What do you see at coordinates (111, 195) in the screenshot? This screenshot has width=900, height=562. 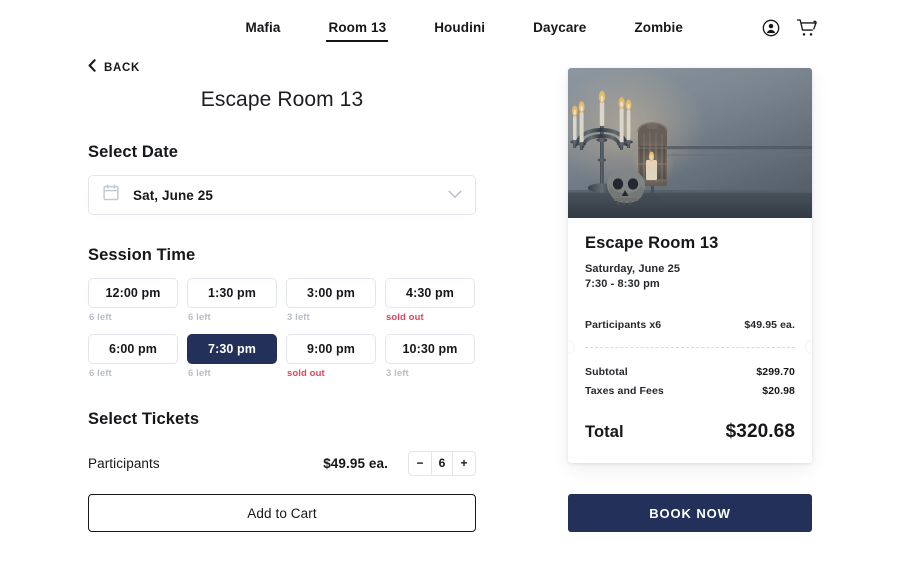 I see `calendar-icon` at bounding box center [111, 195].